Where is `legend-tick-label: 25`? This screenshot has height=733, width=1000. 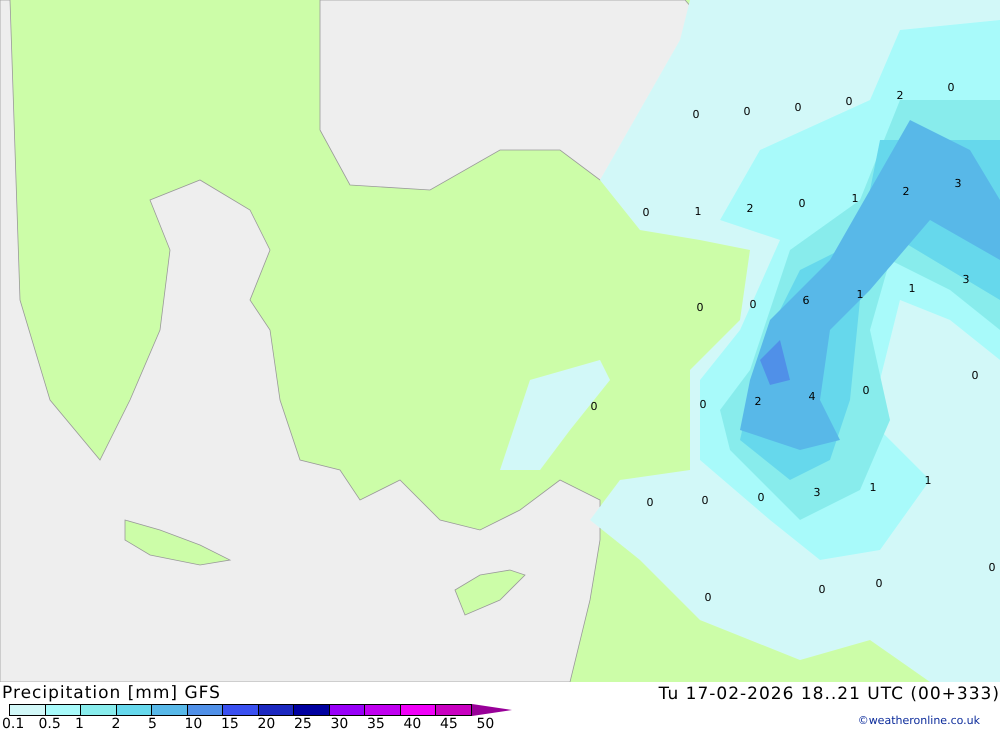
legend-tick-label: 25 is located at coordinates (303, 724).